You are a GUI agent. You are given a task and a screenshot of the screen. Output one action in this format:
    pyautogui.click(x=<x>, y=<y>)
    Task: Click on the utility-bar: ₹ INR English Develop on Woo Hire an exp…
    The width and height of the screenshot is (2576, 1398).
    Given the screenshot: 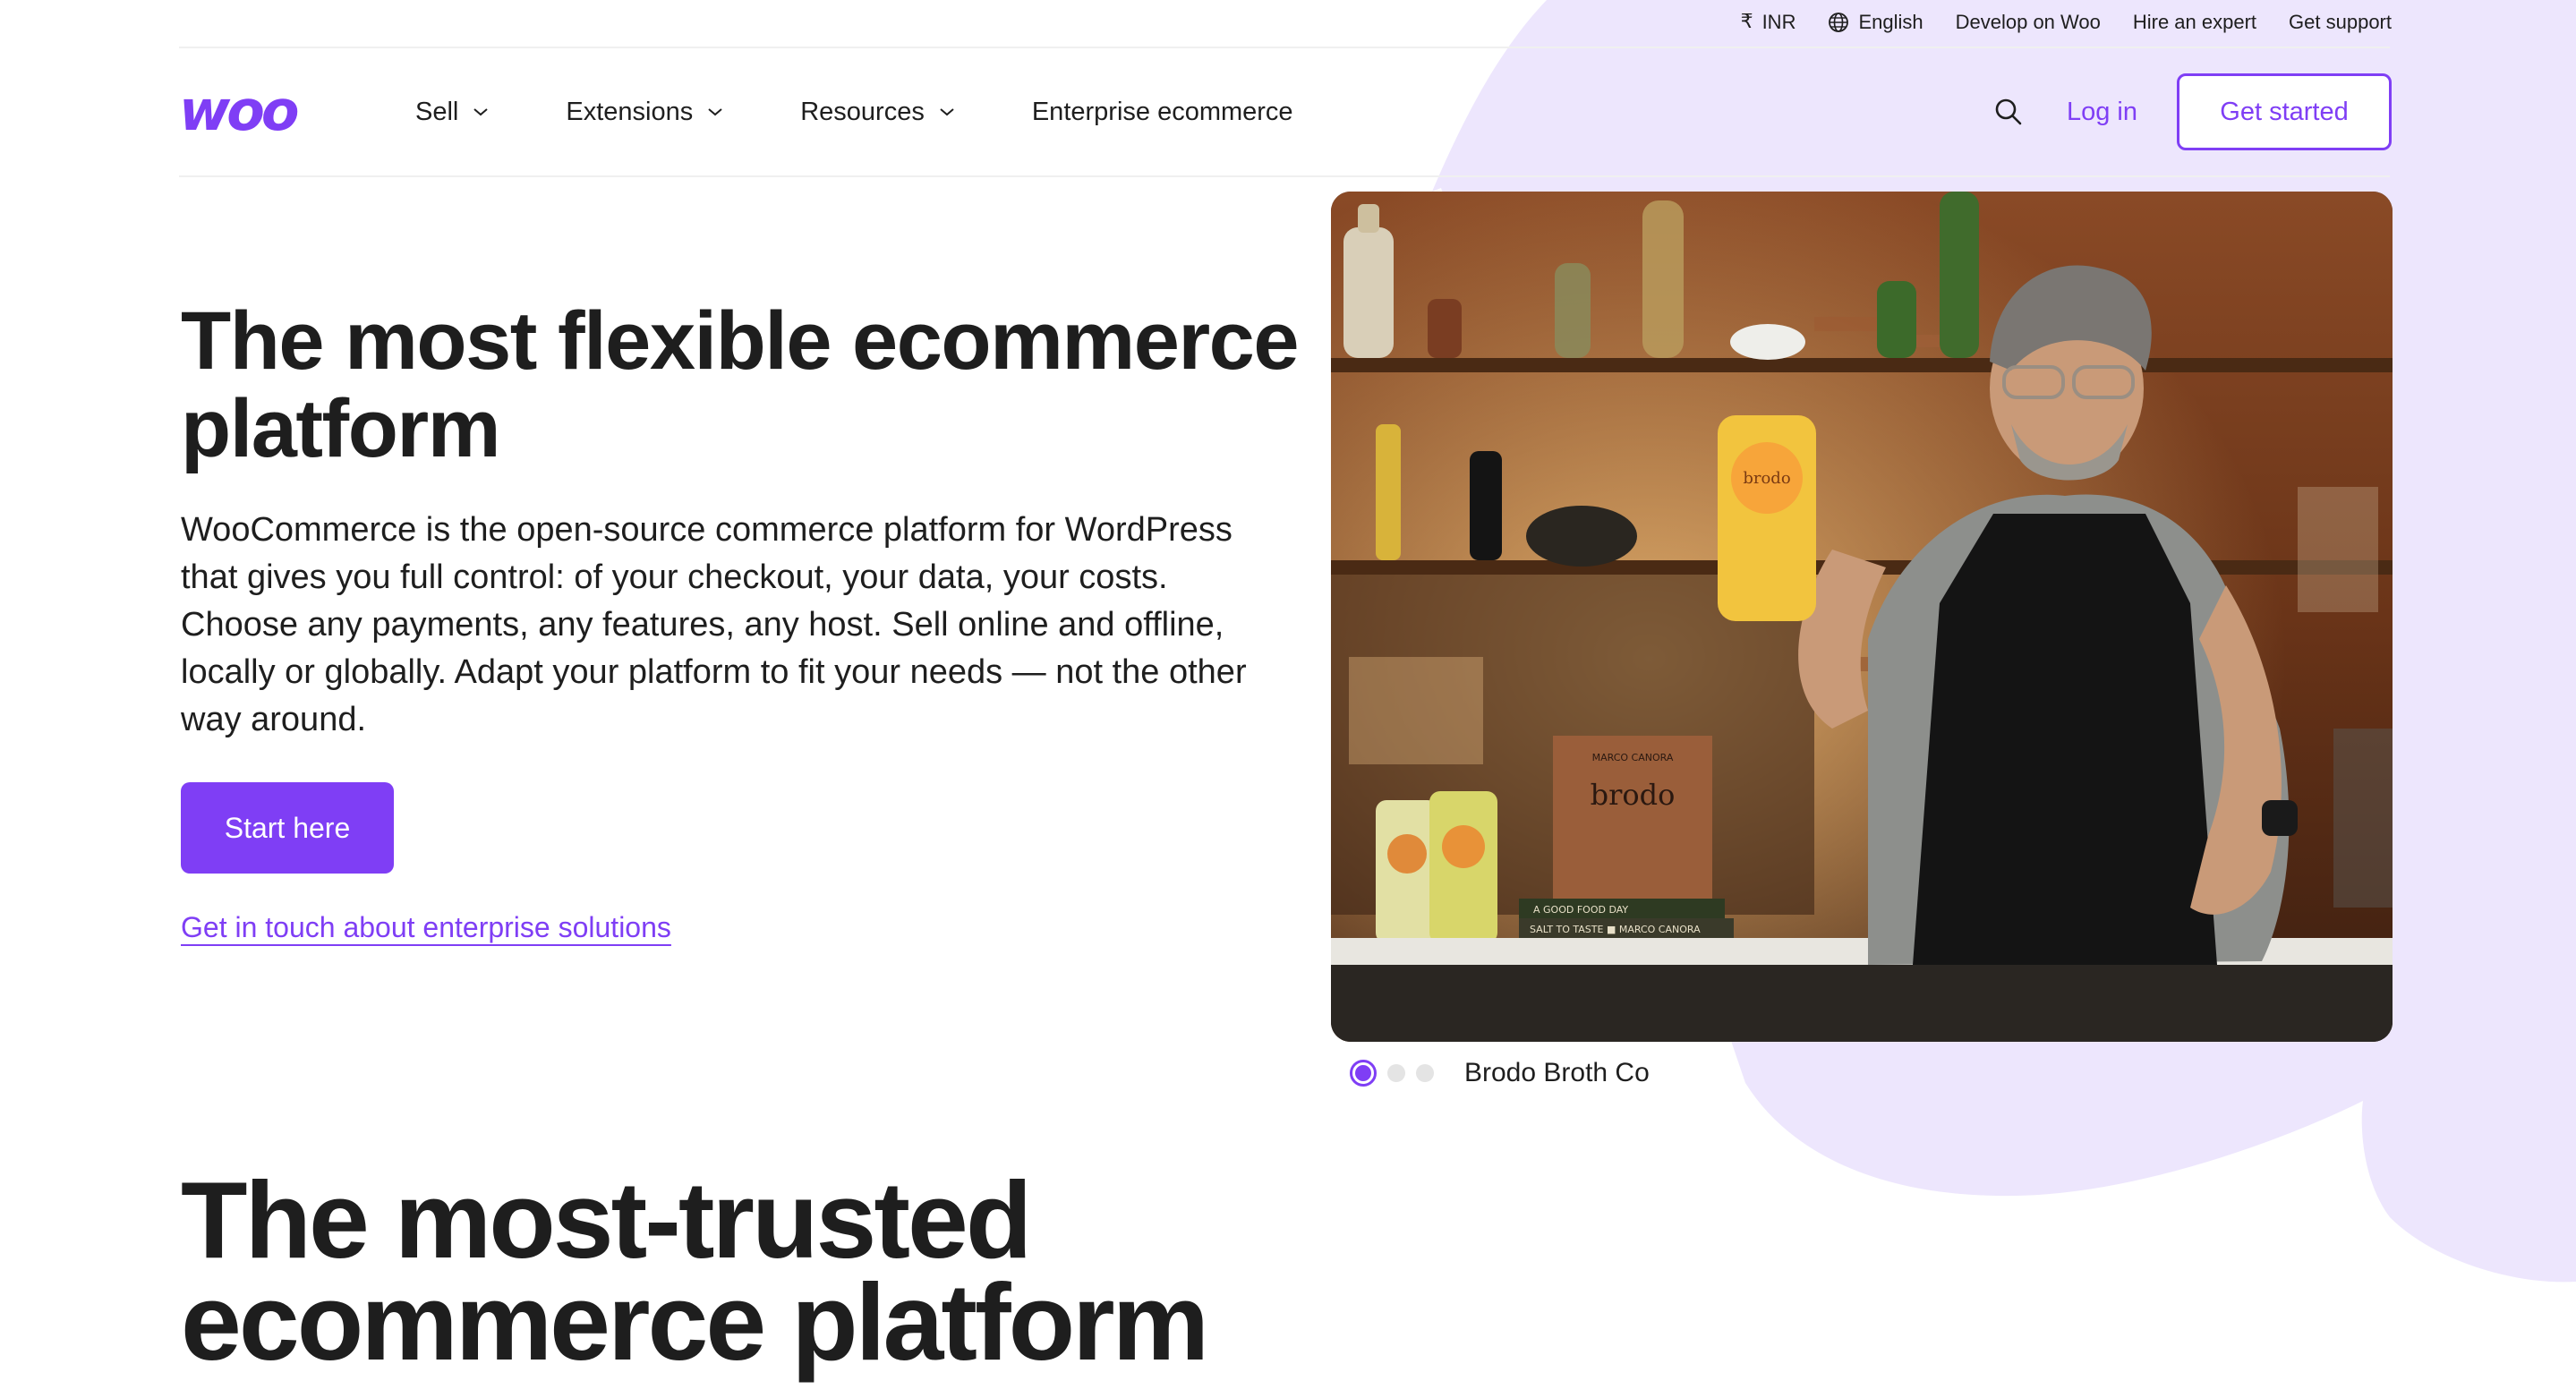 What is the action you would take?
    pyautogui.click(x=2066, y=23)
    